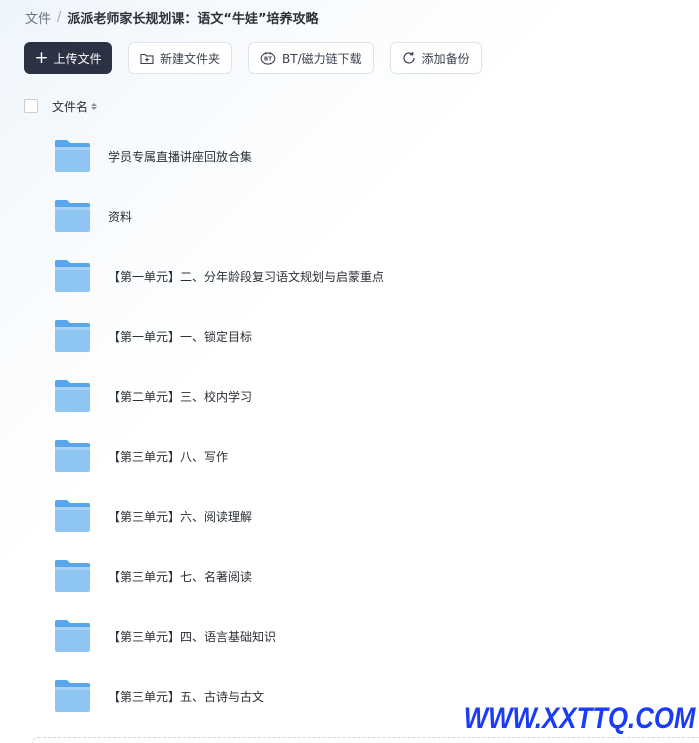 The image size is (699, 743). I want to click on svg-text: BT, so click(268, 60).